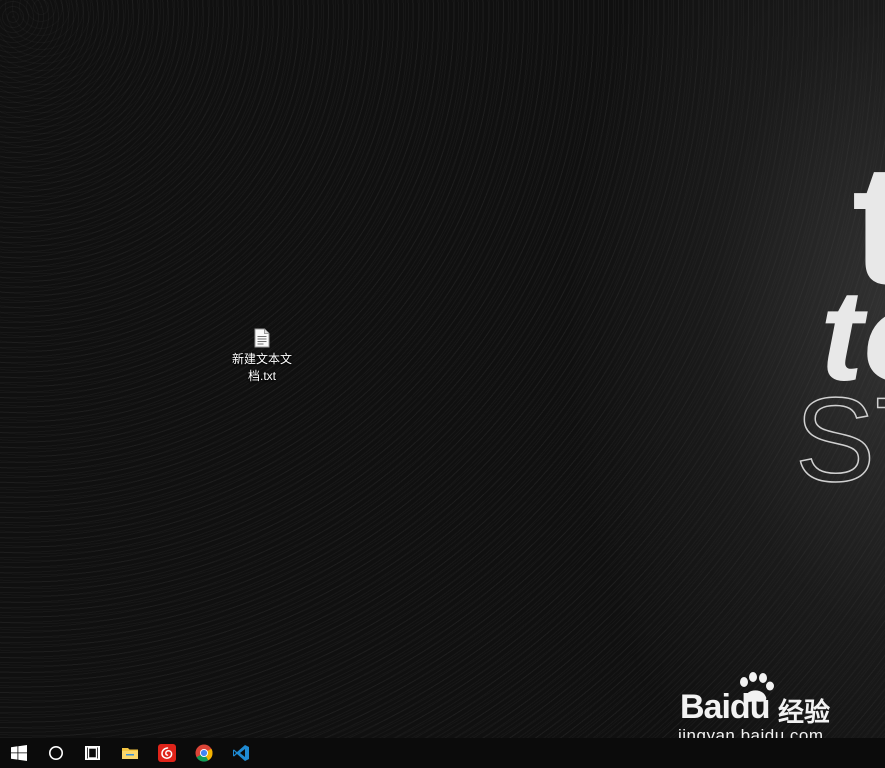 The width and height of the screenshot is (885, 768). I want to click on windows-start-icon, so click(18, 753).